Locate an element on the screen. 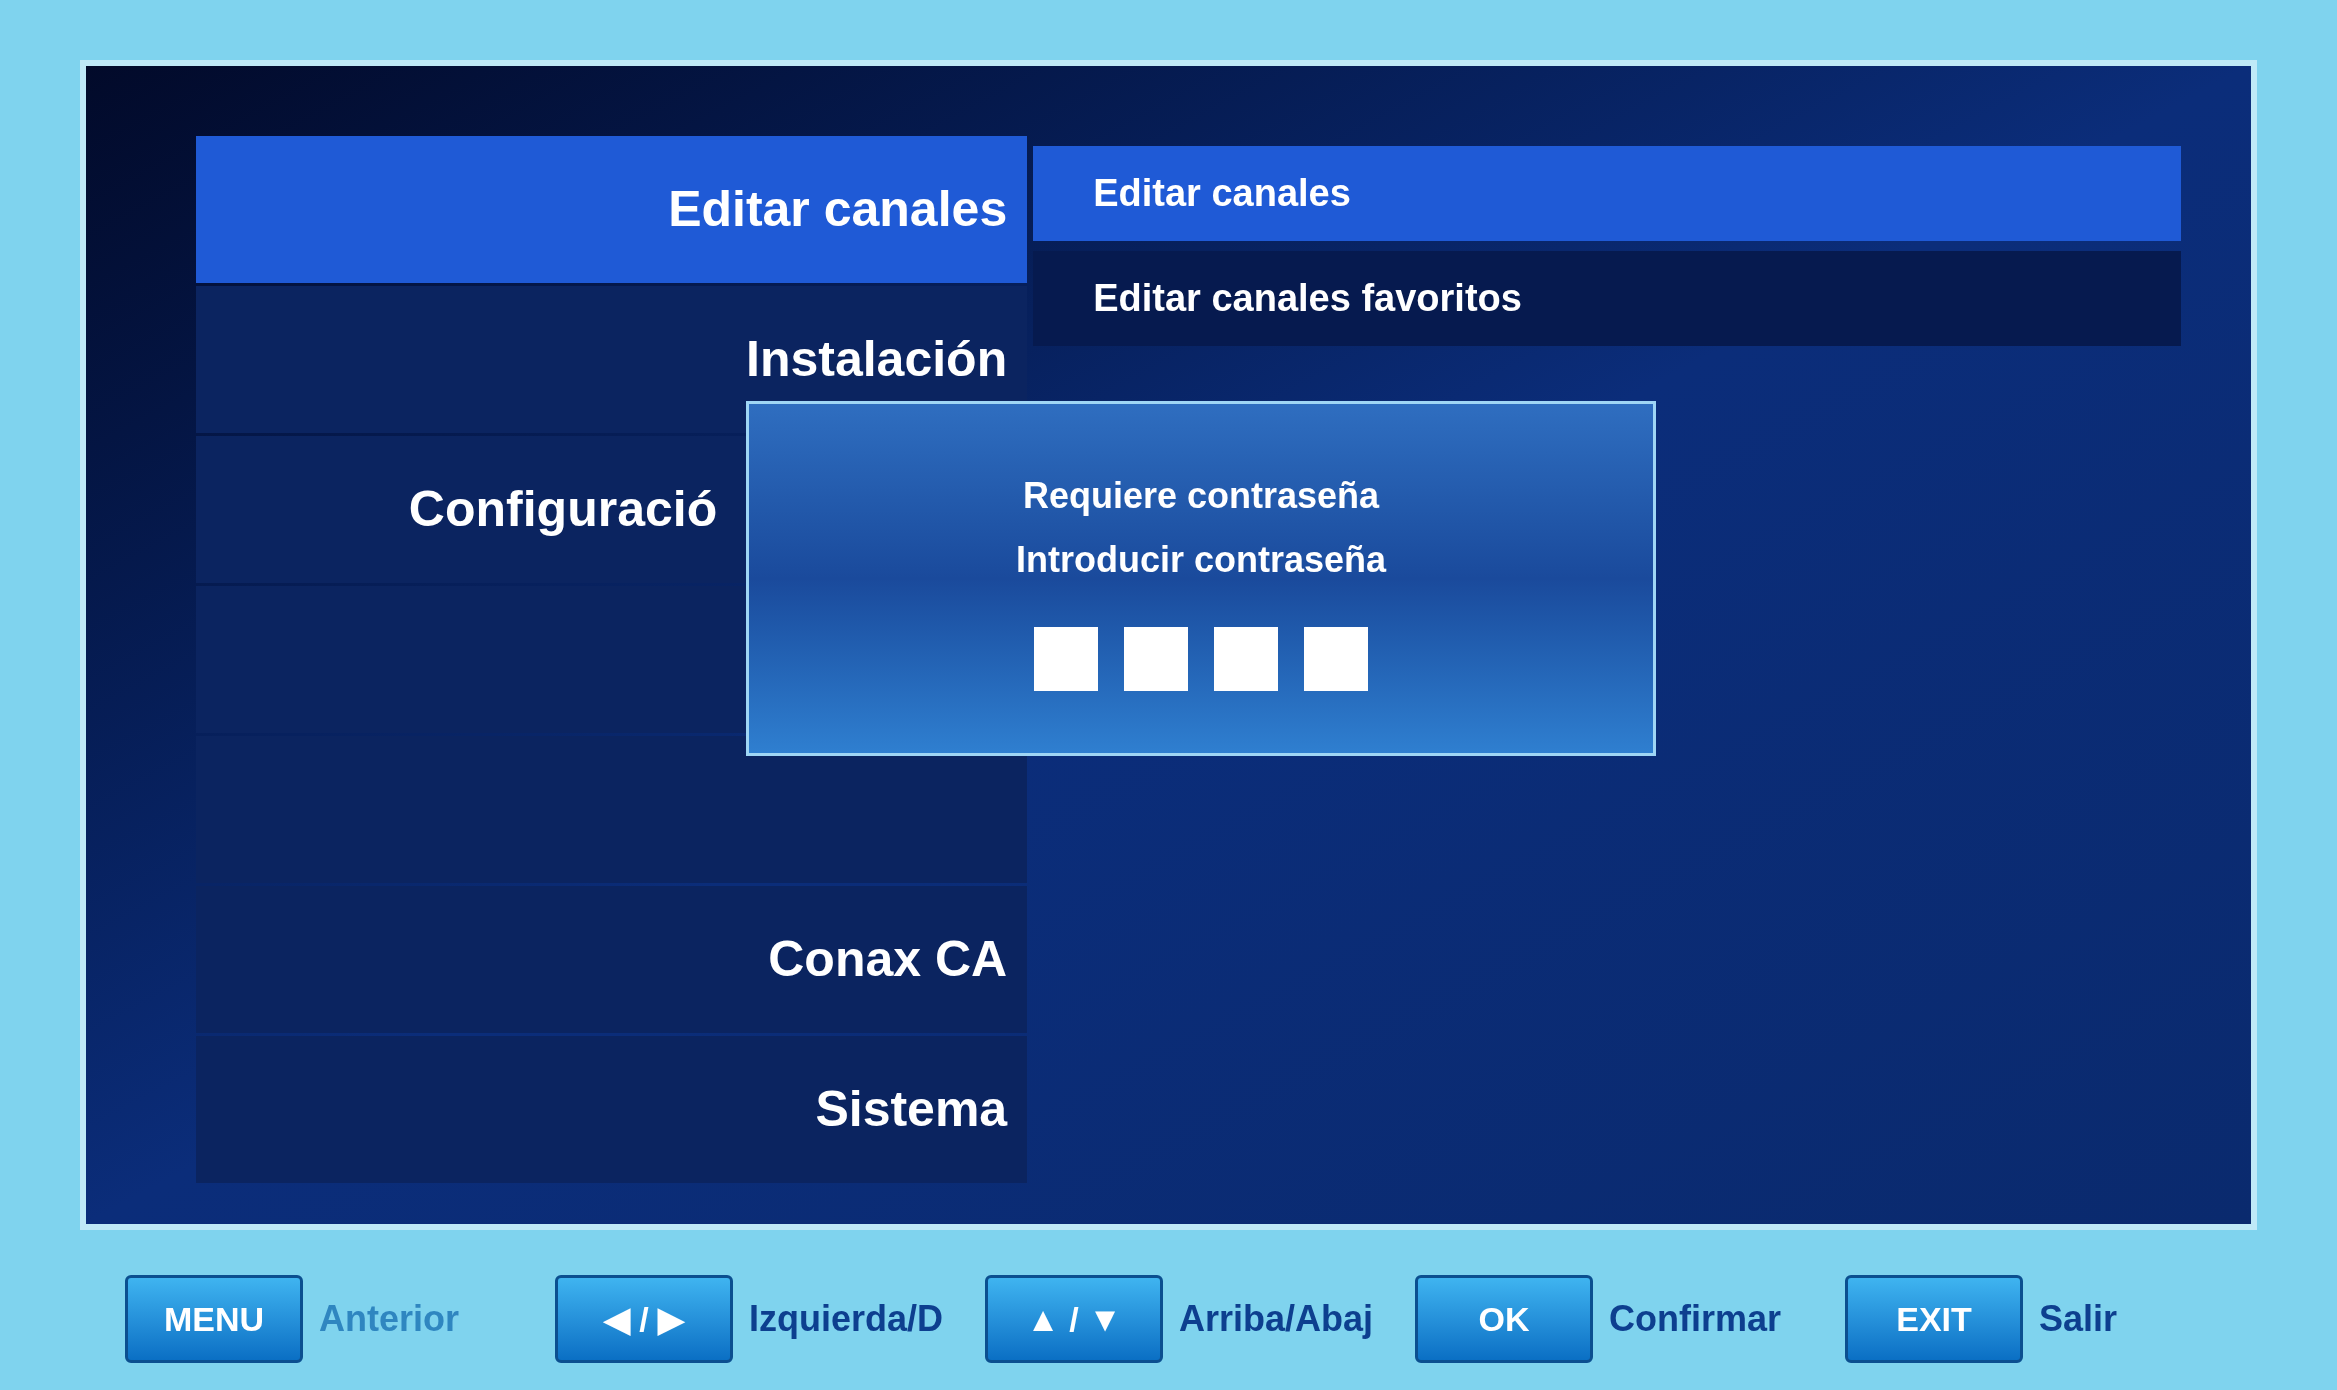  menu-item: Editar canales is located at coordinates (612, 209).